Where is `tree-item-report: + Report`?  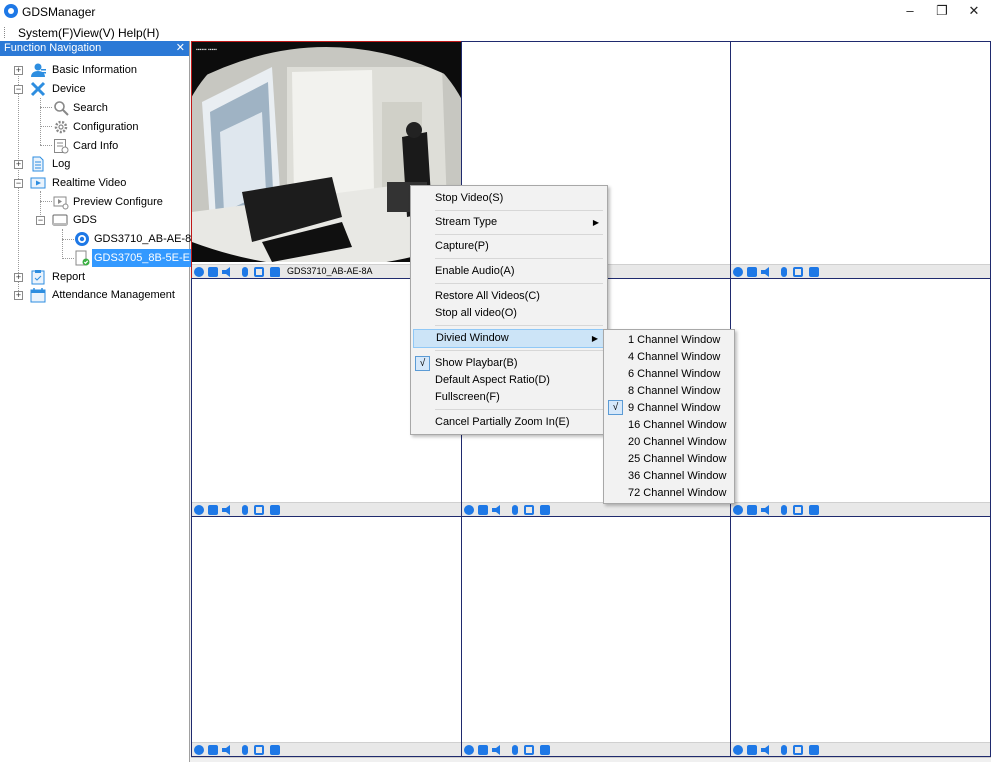 tree-item-report: + Report is located at coordinates (94, 277).